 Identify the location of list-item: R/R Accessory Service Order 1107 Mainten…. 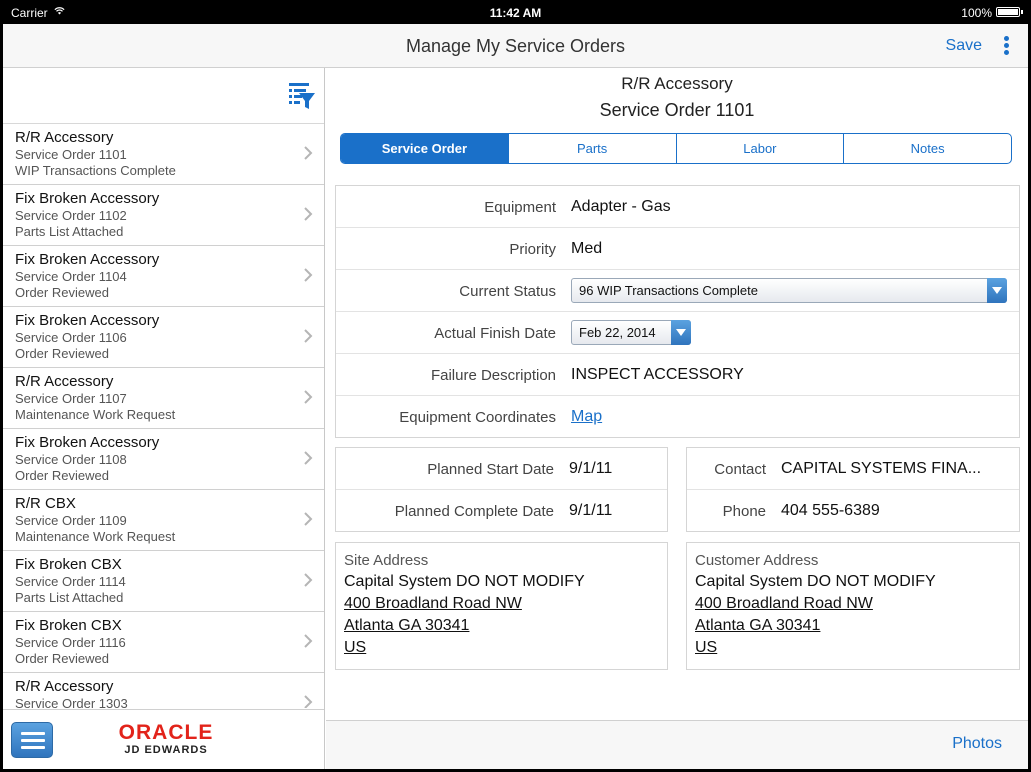
(163, 398).